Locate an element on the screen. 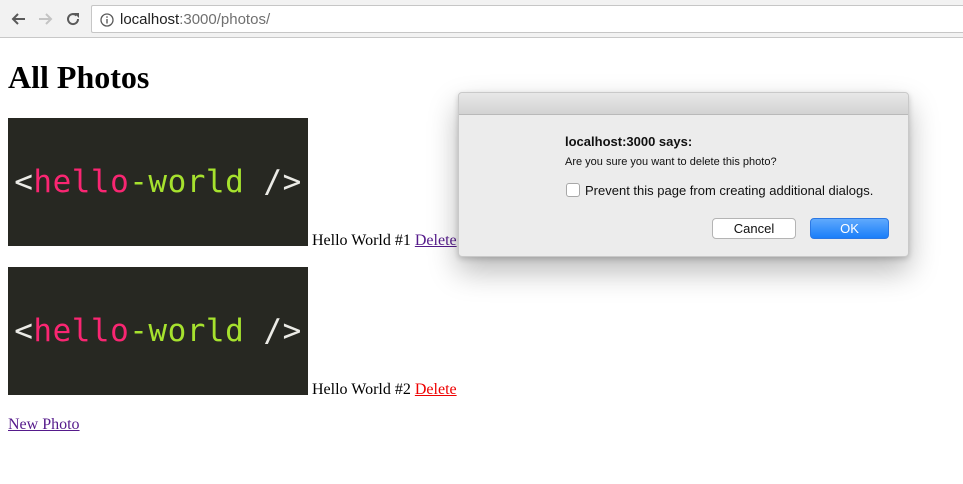  new-photo-link: New Photo is located at coordinates (44, 425).